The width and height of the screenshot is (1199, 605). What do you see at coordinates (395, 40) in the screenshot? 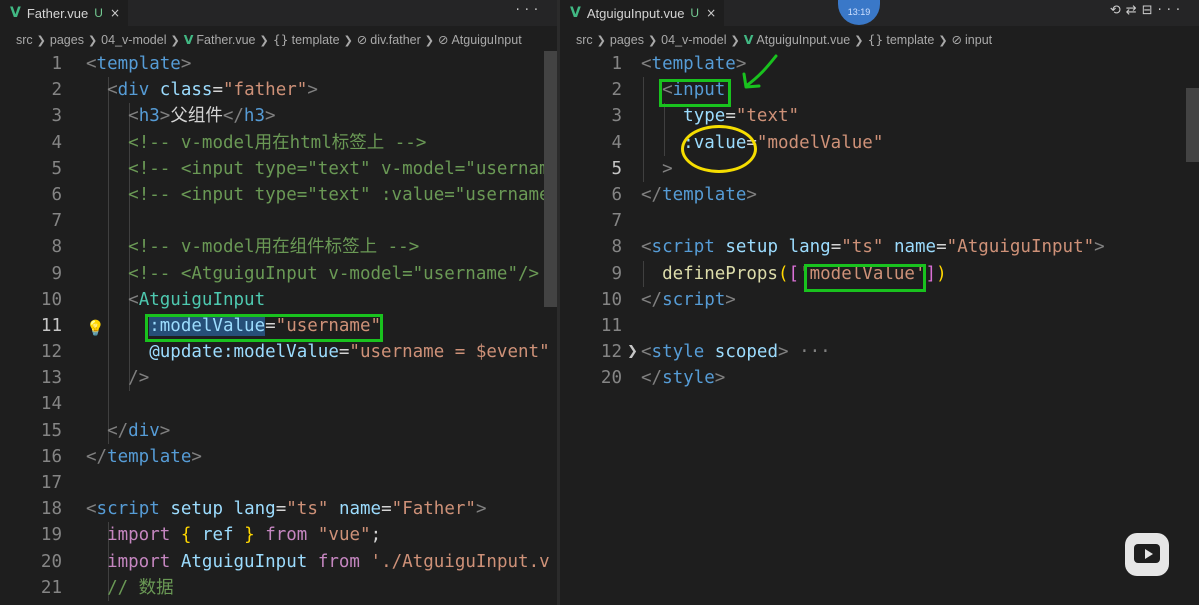
I see `breadcrumb-item-div-father: div.father` at bounding box center [395, 40].